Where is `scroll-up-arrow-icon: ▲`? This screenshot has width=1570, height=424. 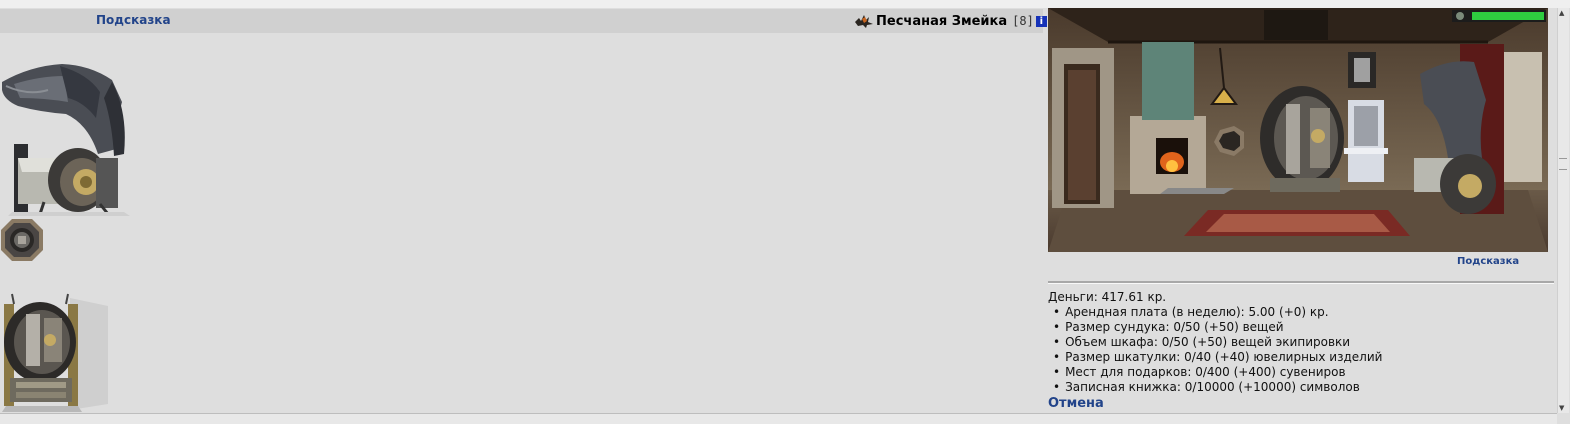
scroll-up-arrow-icon: ▲ is located at coordinates (1561, 13).